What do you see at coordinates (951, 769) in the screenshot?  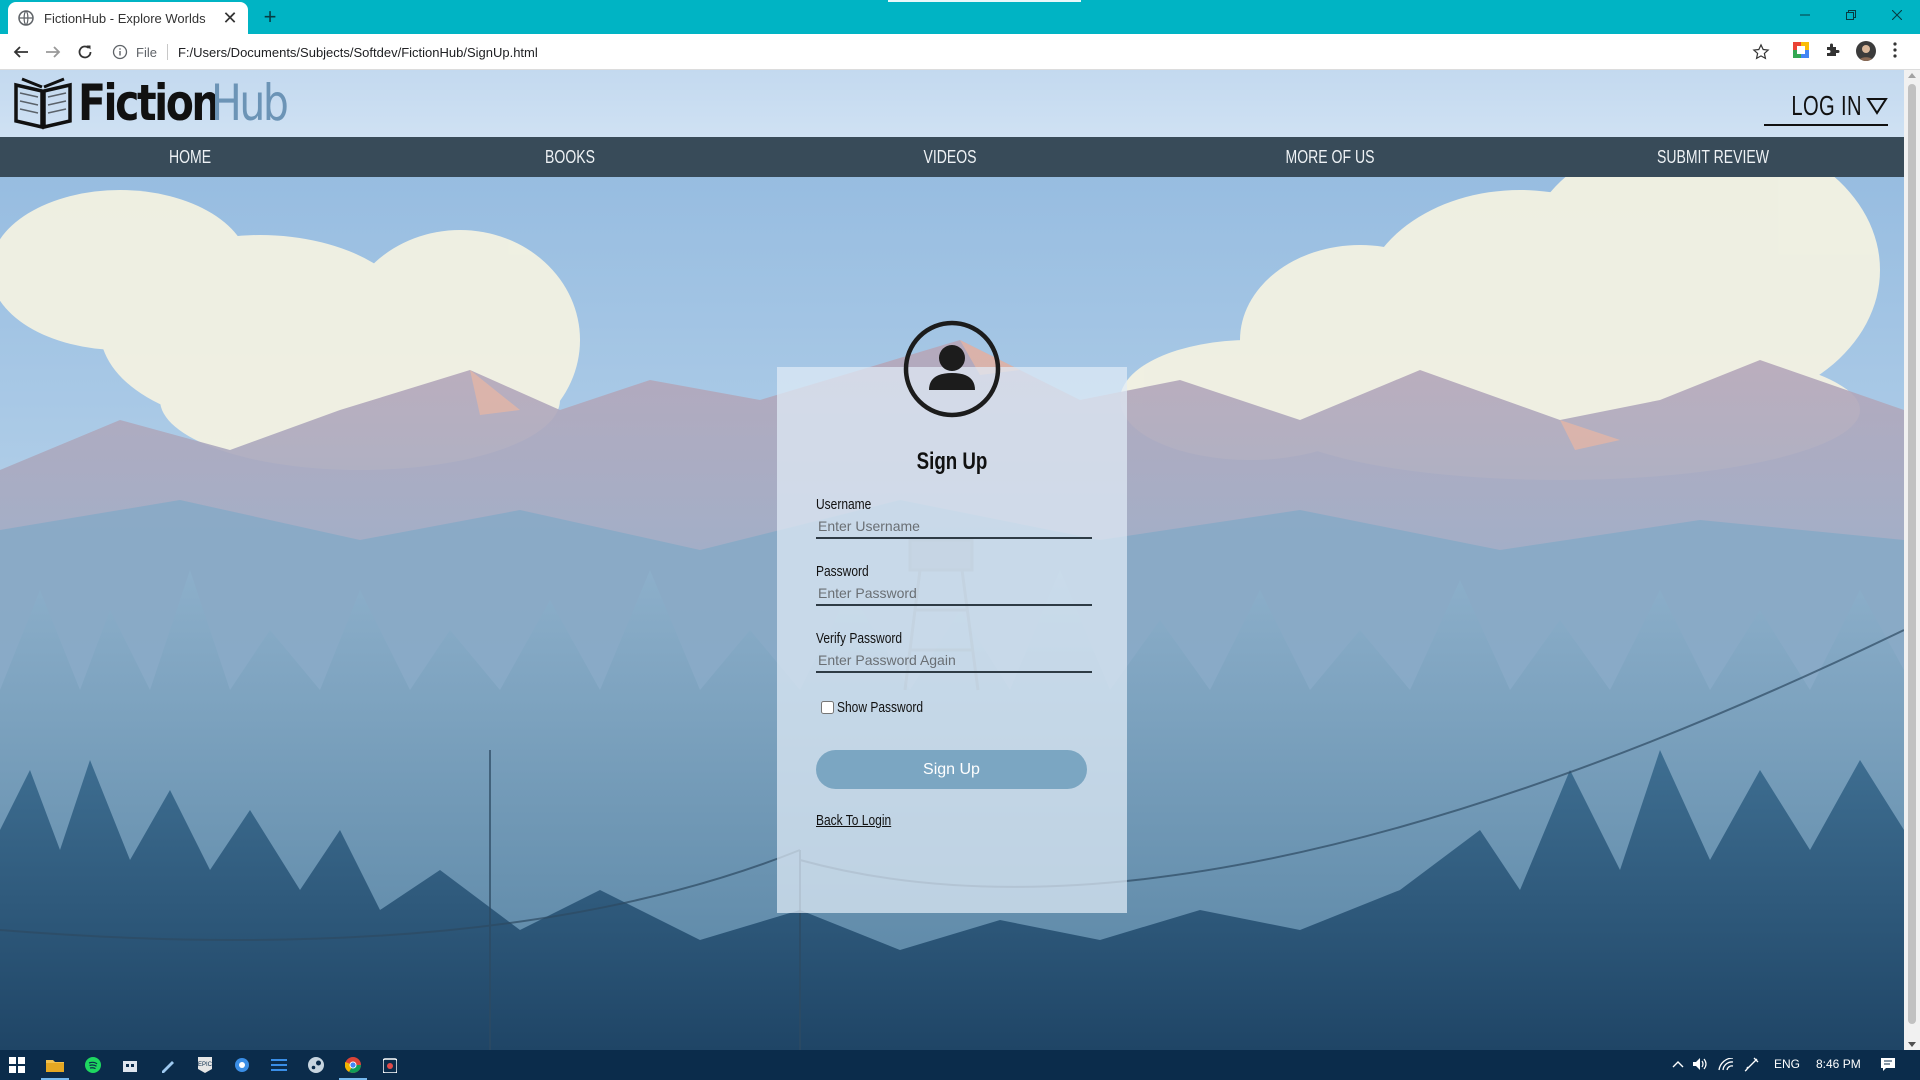 I see `signup-button: Sign Up` at bounding box center [951, 769].